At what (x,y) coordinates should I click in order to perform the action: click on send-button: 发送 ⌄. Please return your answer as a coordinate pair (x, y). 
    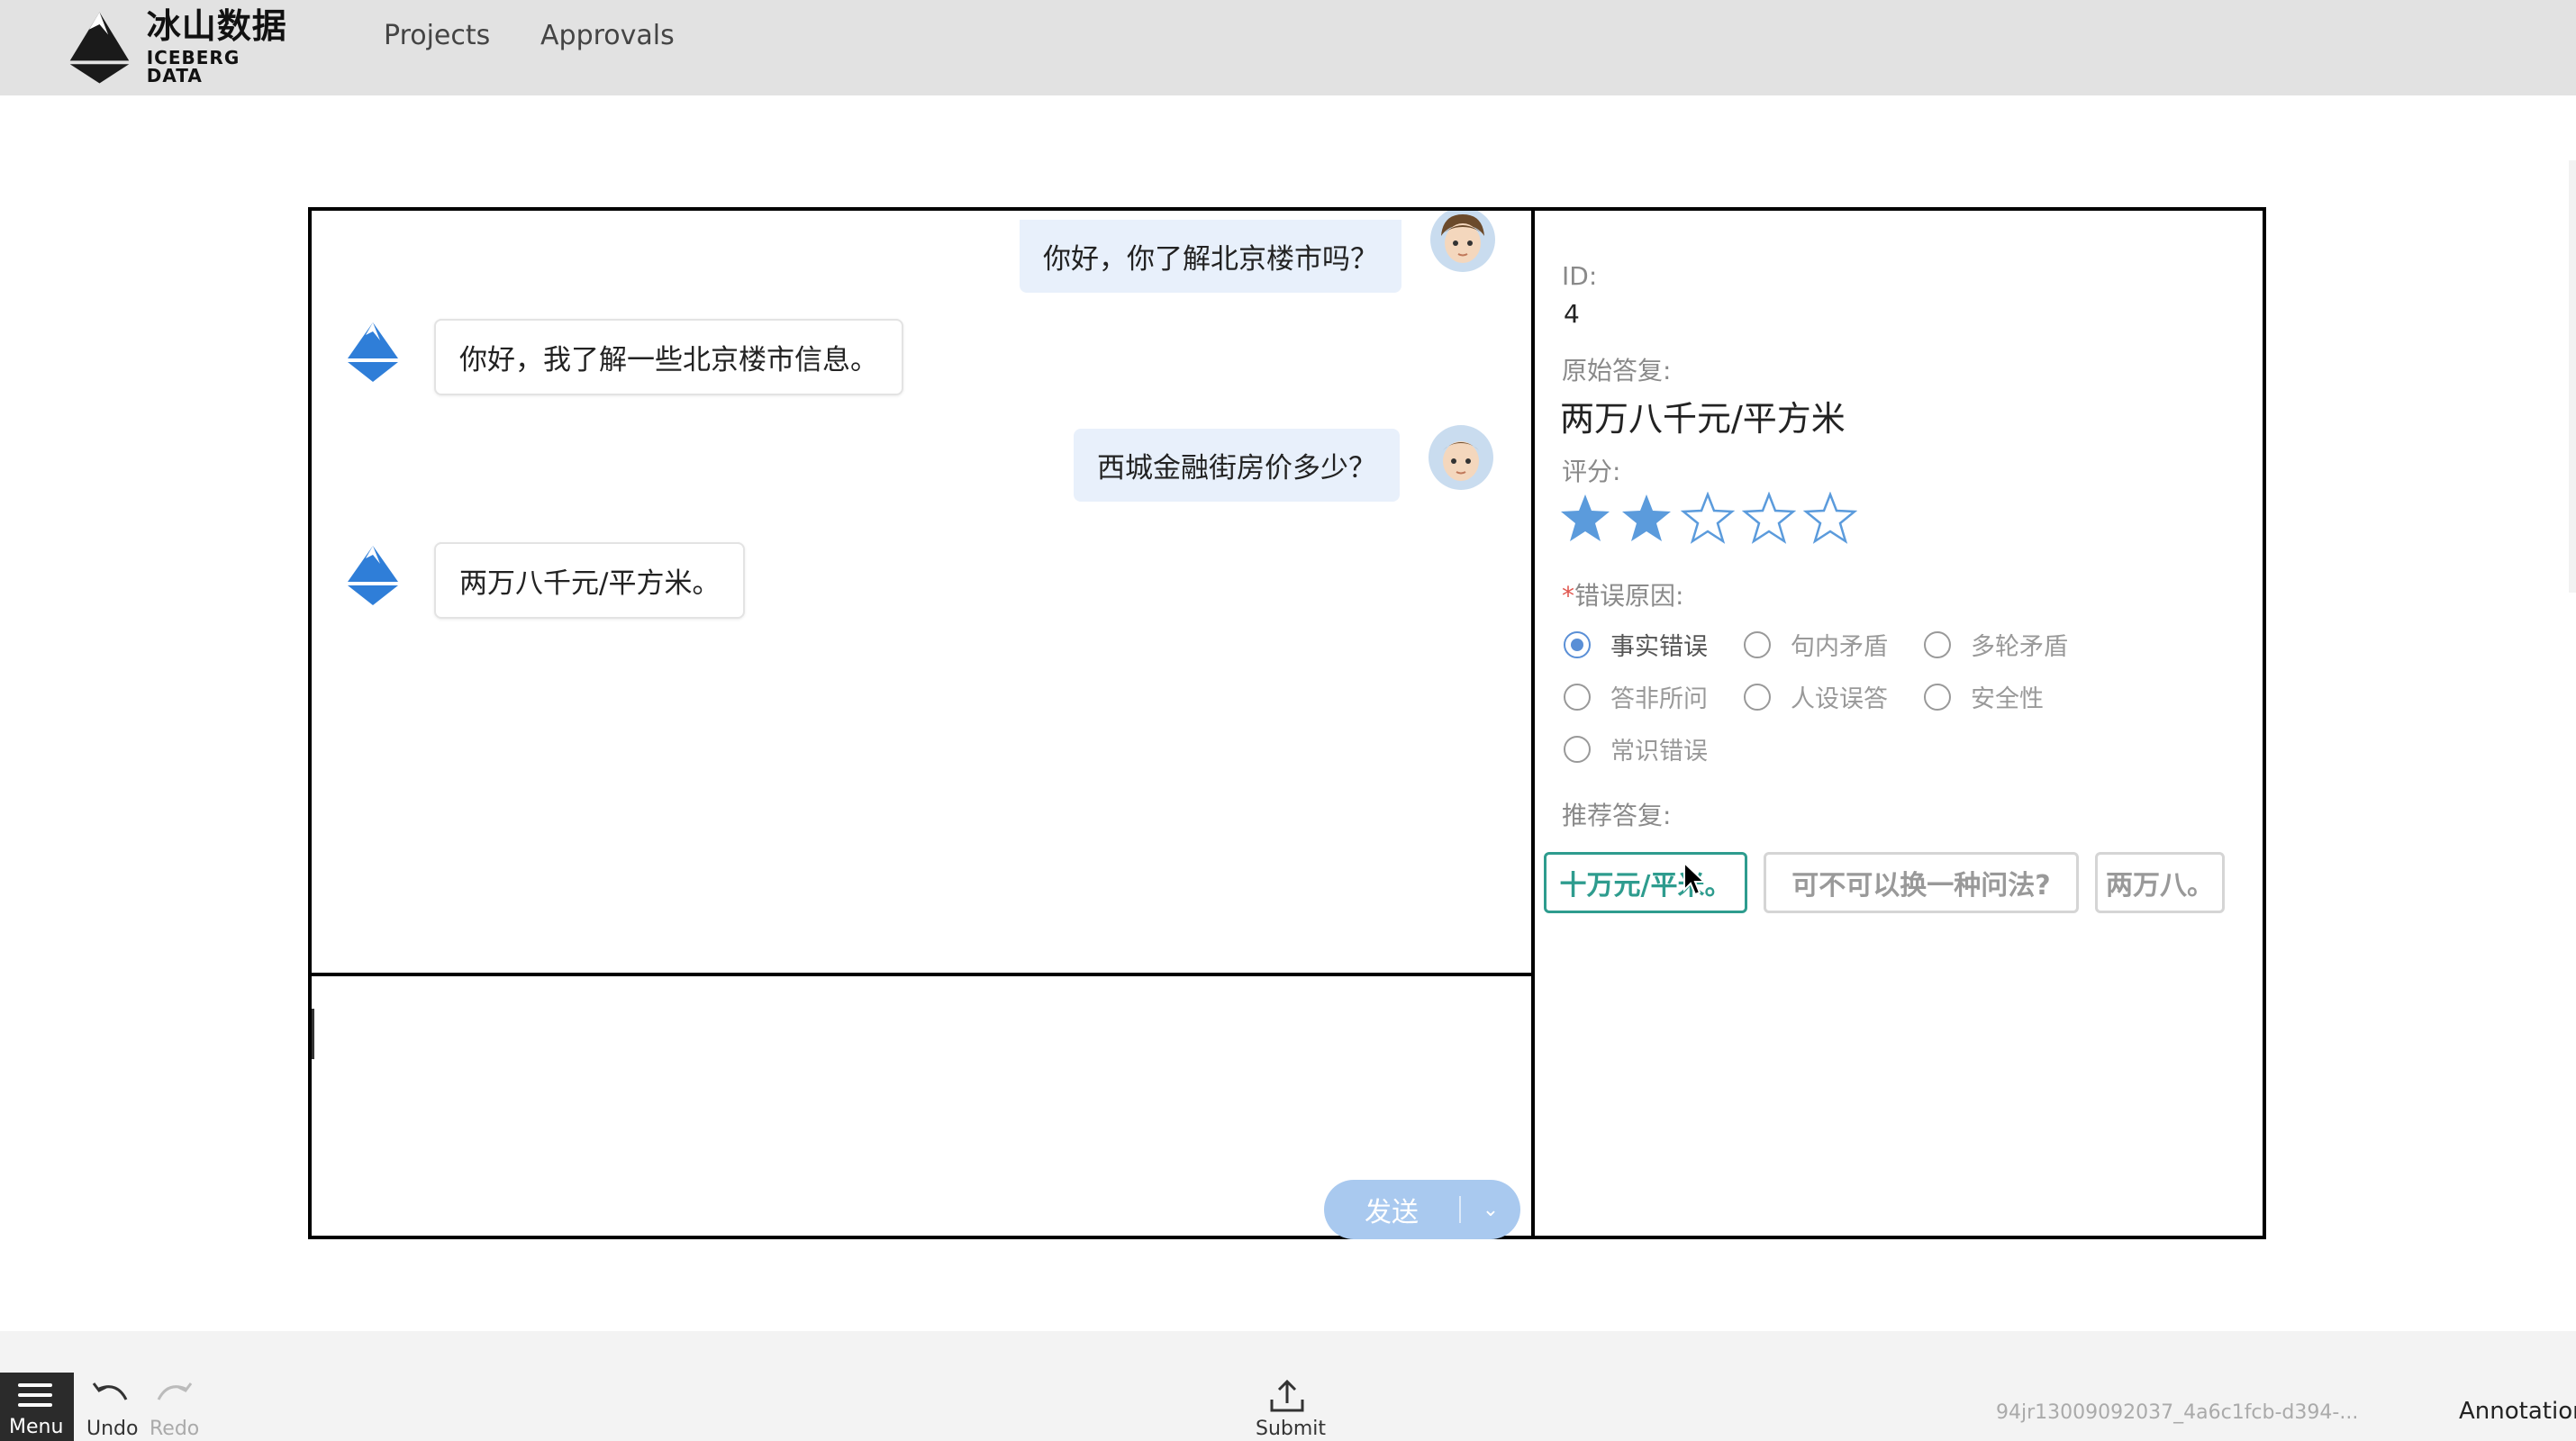
    Looking at the image, I should click on (1422, 1209).